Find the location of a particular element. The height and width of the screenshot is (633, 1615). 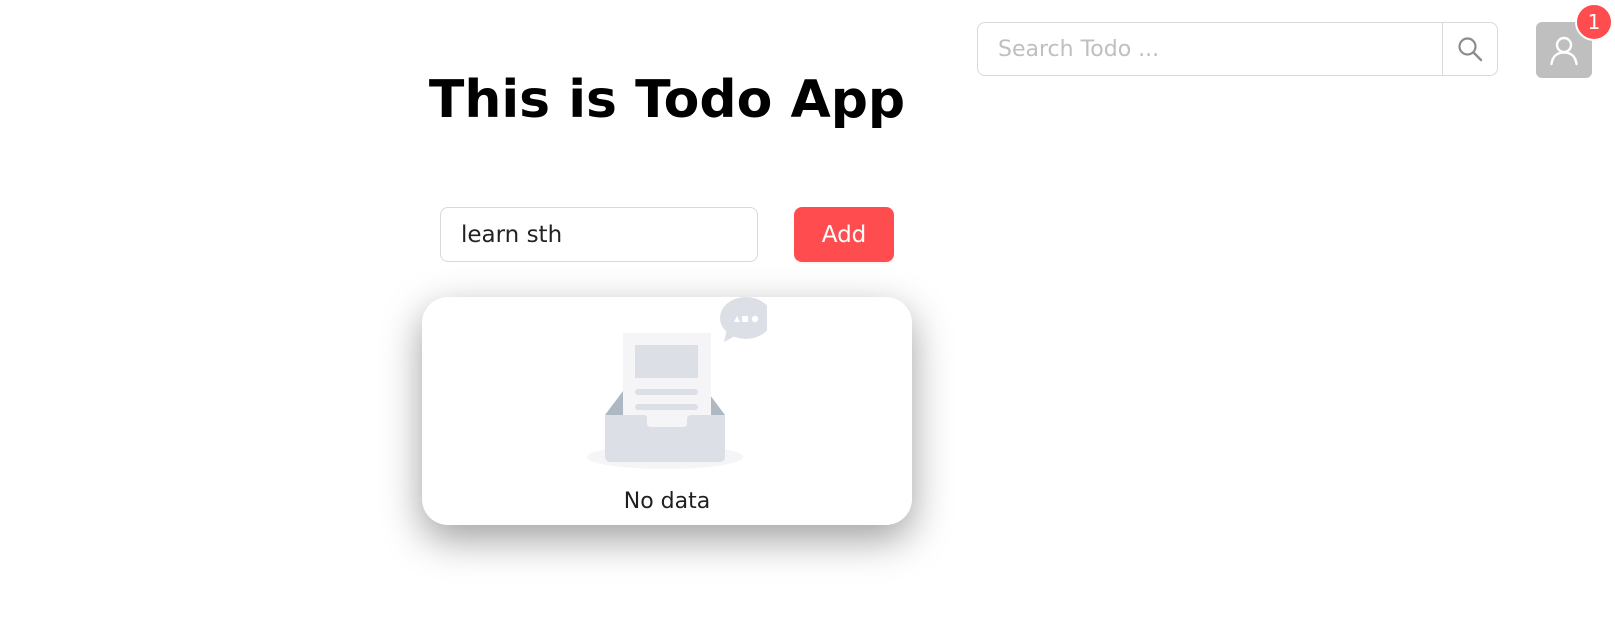

user-icon is located at coordinates (1564, 51).